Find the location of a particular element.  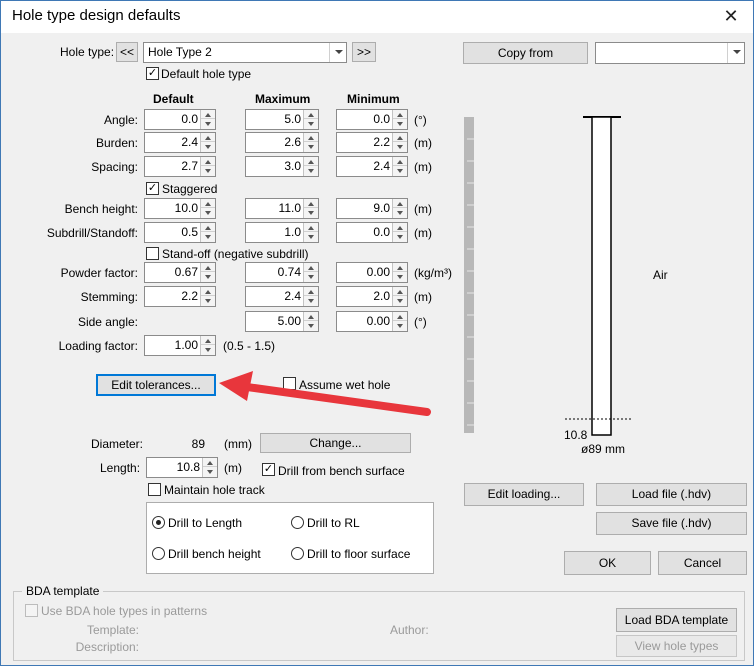

subdrill-standoff-minimum-spinbox: 0.0 is located at coordinates (372, 232).